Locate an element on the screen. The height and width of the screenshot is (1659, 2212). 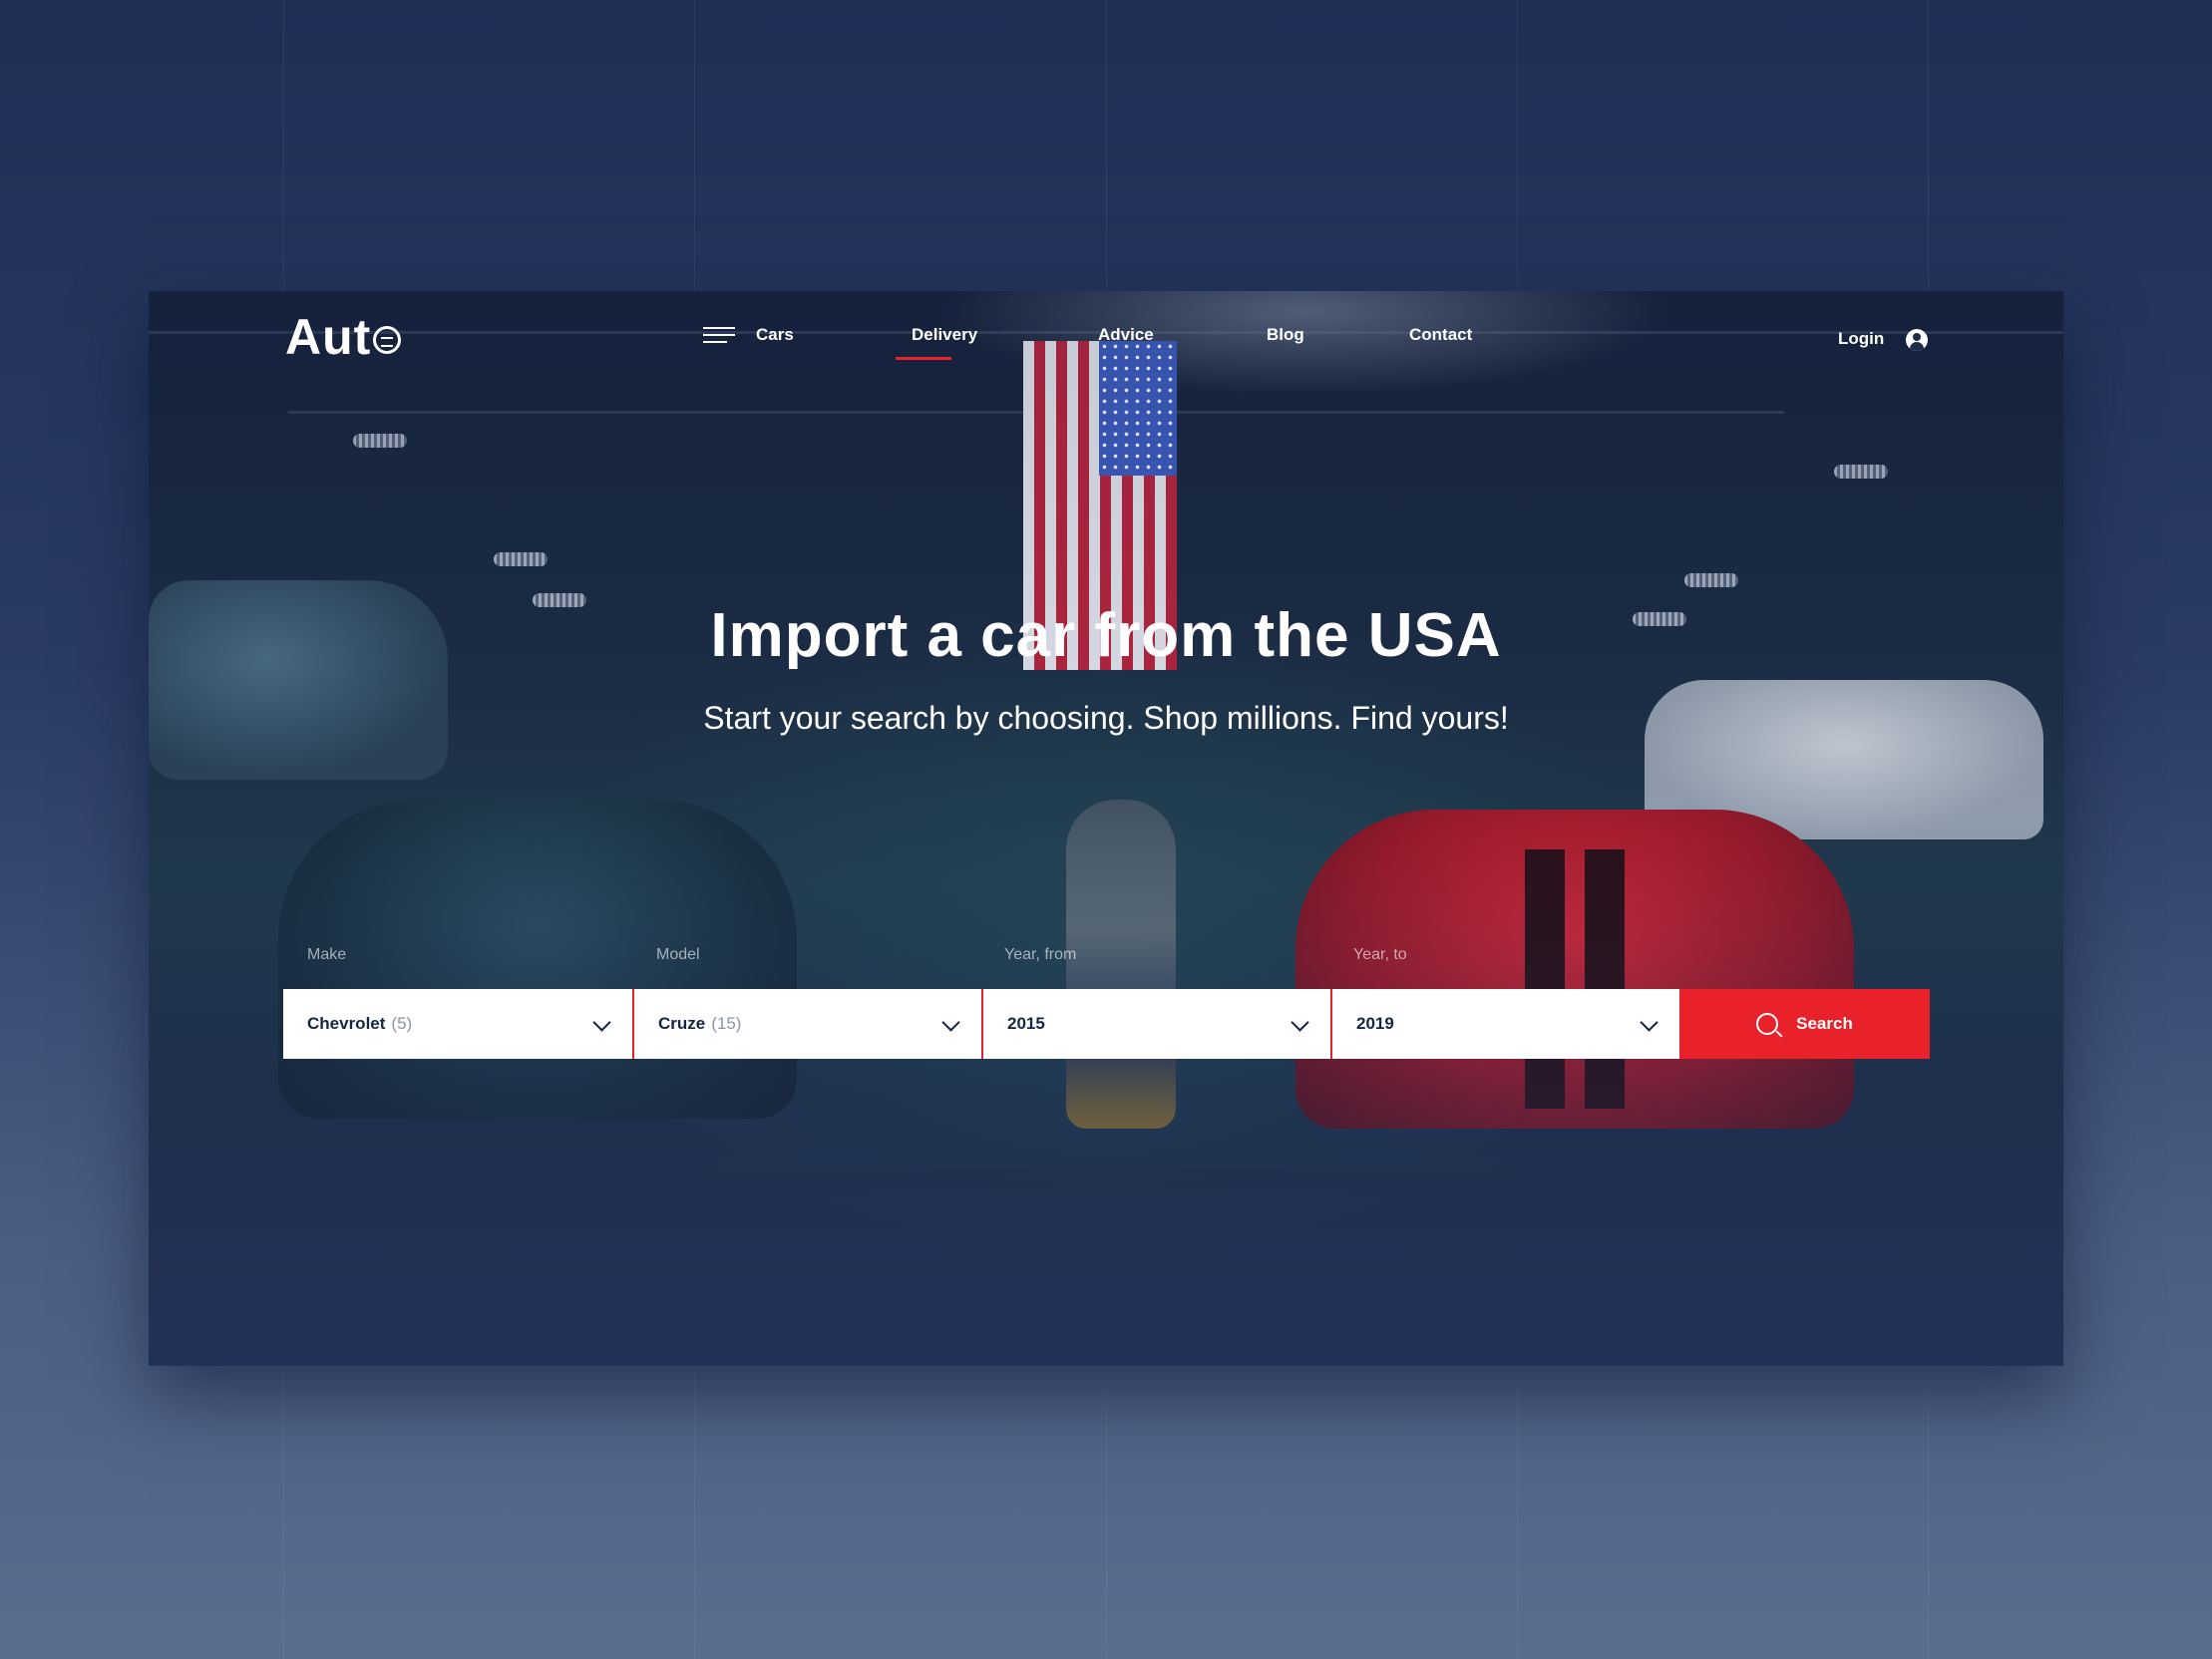
make-label: Make is located at coordinates (327, 954).